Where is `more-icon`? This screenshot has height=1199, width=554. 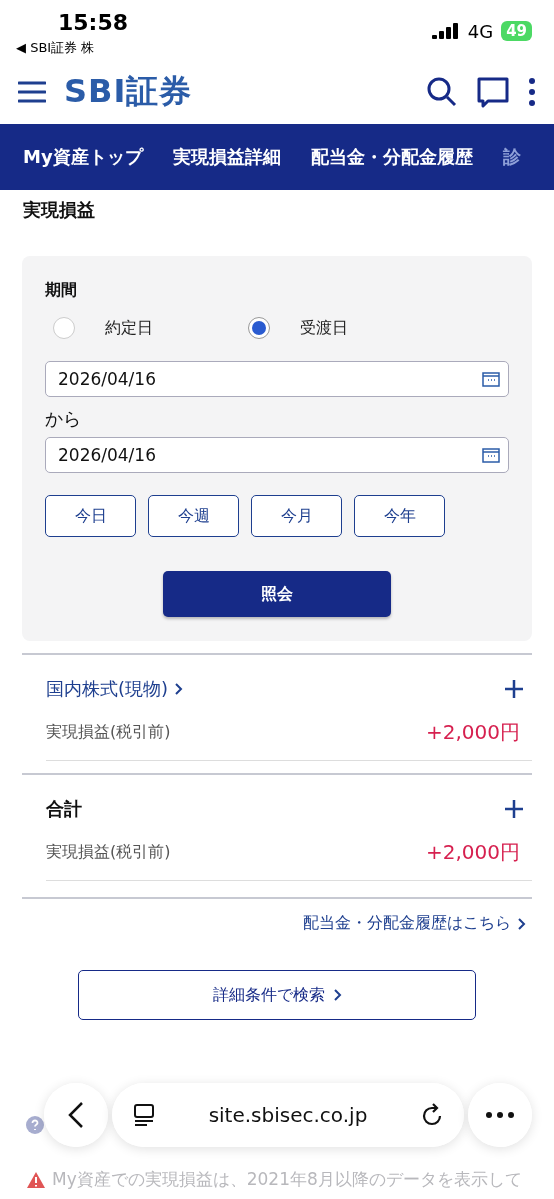
more-icon is located at coordinates (500, 1115).